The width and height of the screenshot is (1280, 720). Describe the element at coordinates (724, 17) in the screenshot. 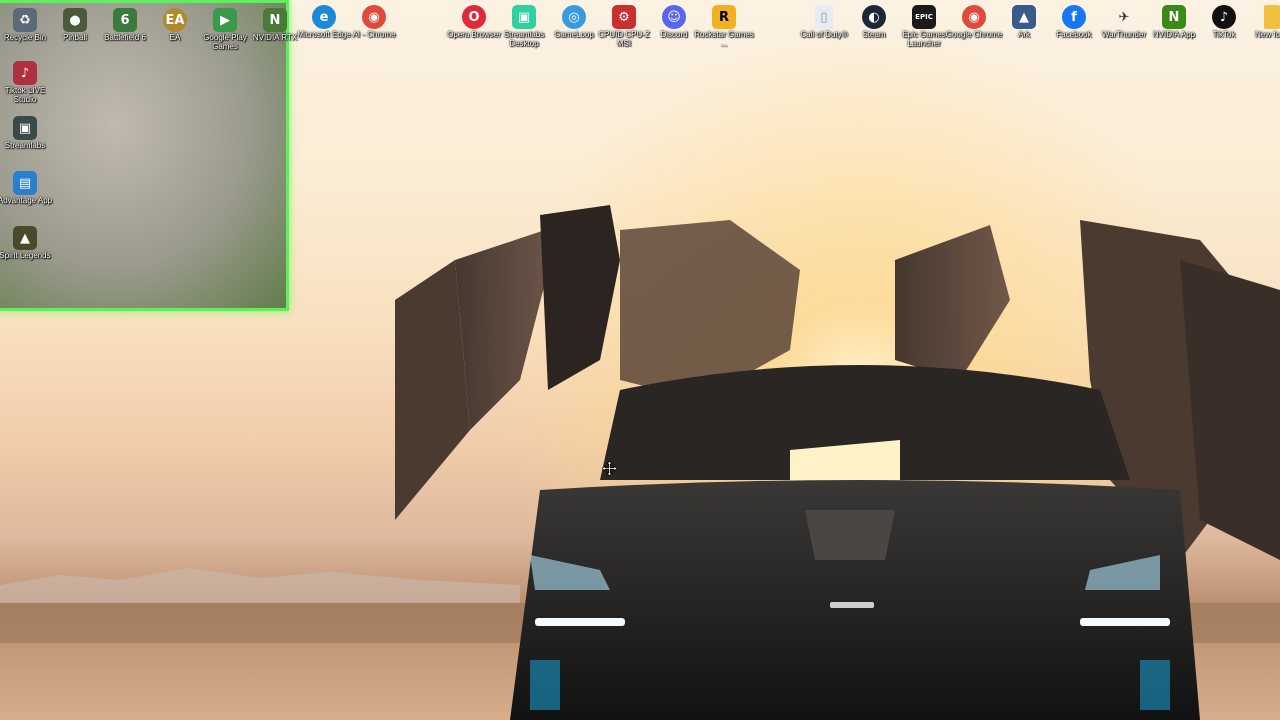

I see `rockstar-games-icon: R` at that location.